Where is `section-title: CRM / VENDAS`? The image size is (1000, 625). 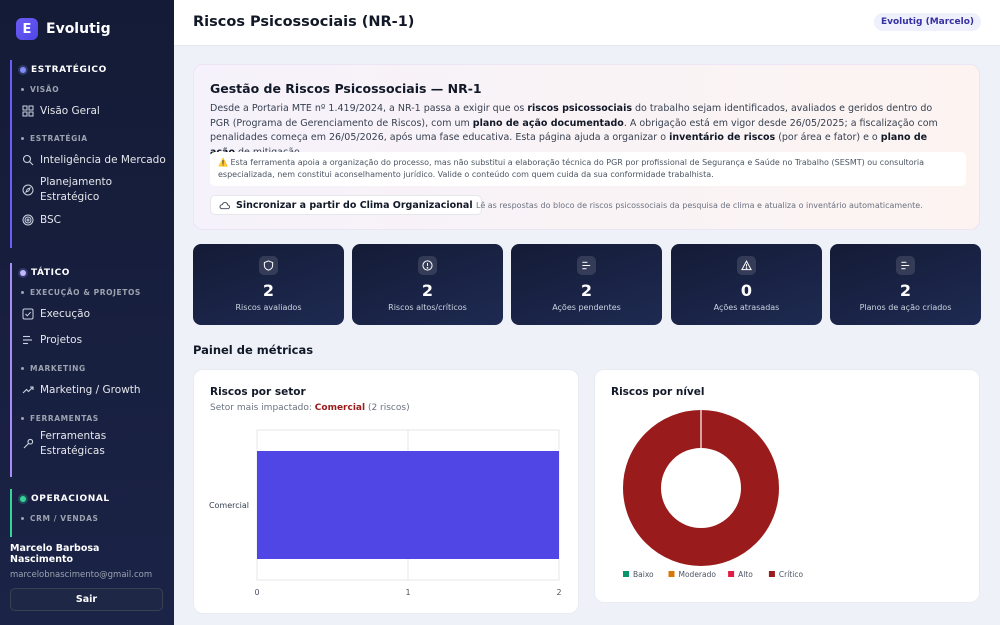 section-title: CRM / VENDAS is located at coordinates (93, 518).